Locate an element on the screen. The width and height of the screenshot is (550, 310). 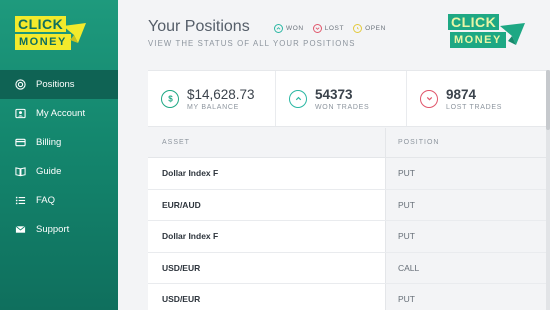
legend-won: WON is located at coordinates (289, 28).